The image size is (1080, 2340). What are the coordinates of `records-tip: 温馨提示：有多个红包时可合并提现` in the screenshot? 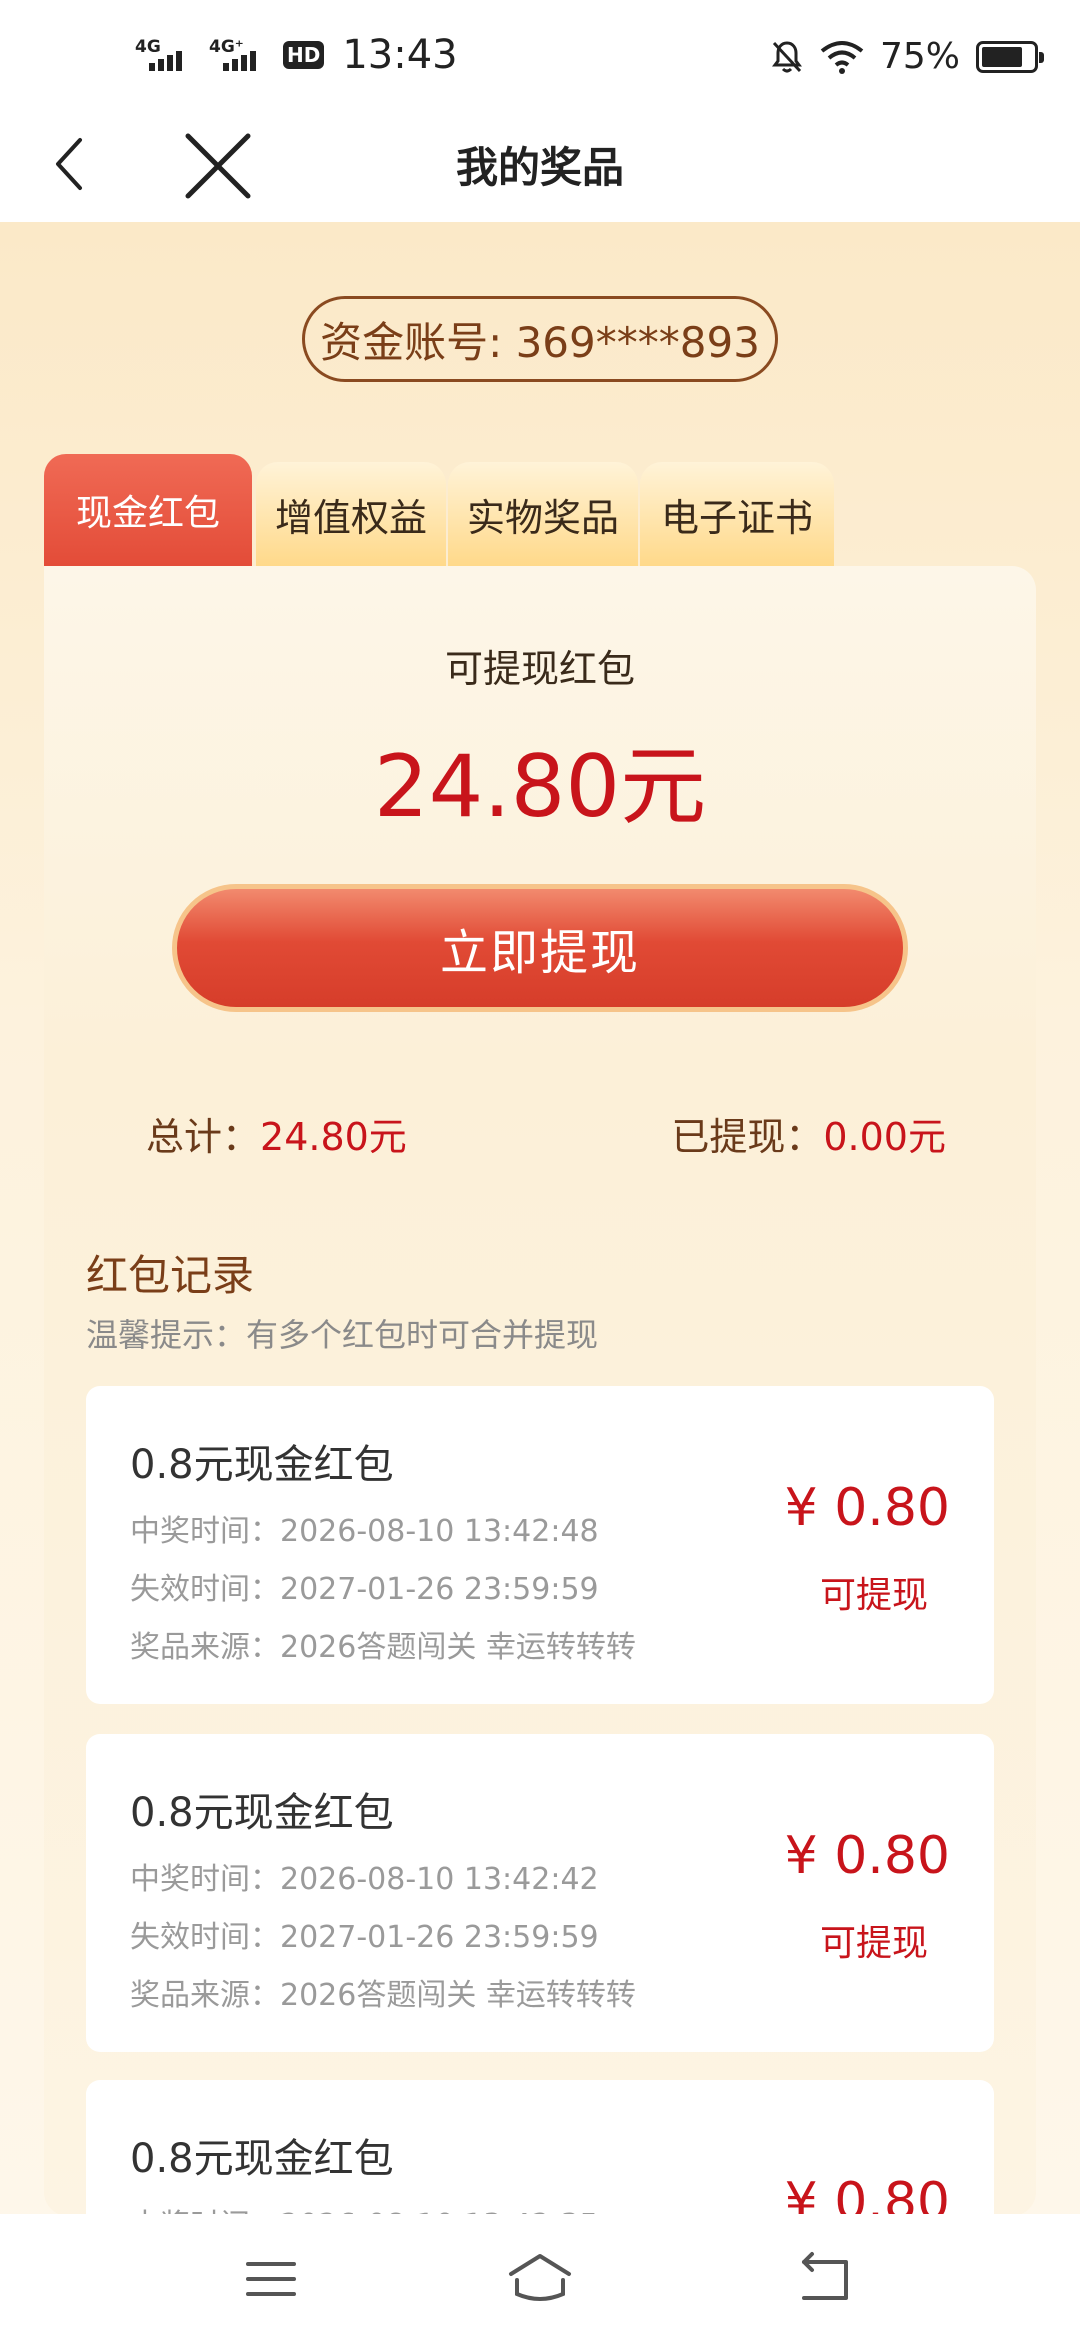 It's located at (342, 1335).